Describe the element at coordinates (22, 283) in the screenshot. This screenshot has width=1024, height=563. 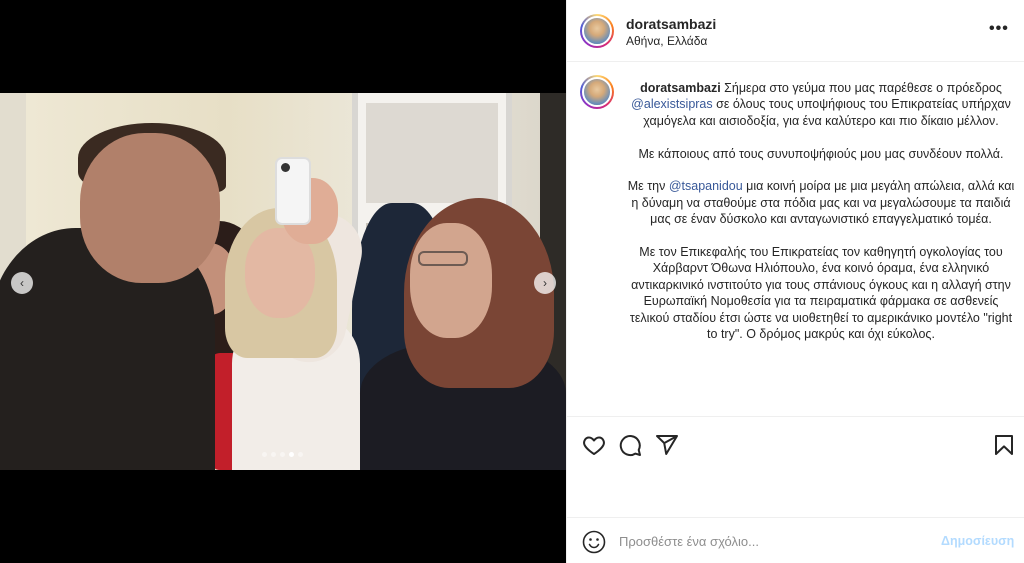
I see `carousel-prev-button: ‹` at that location.